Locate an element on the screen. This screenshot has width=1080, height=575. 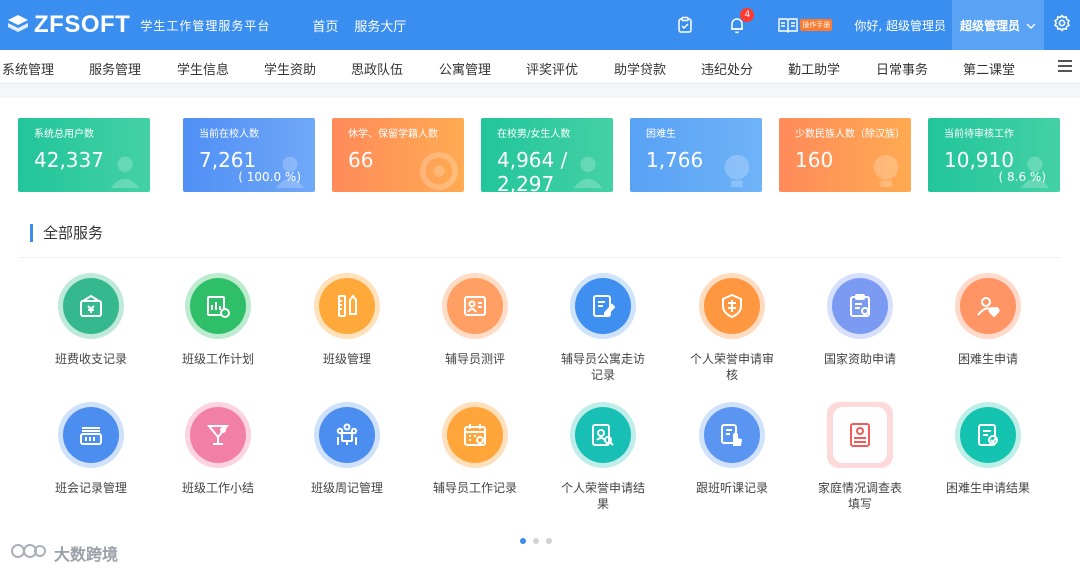
menu-item: 评奖评优 is located at coordinates (552, 68).